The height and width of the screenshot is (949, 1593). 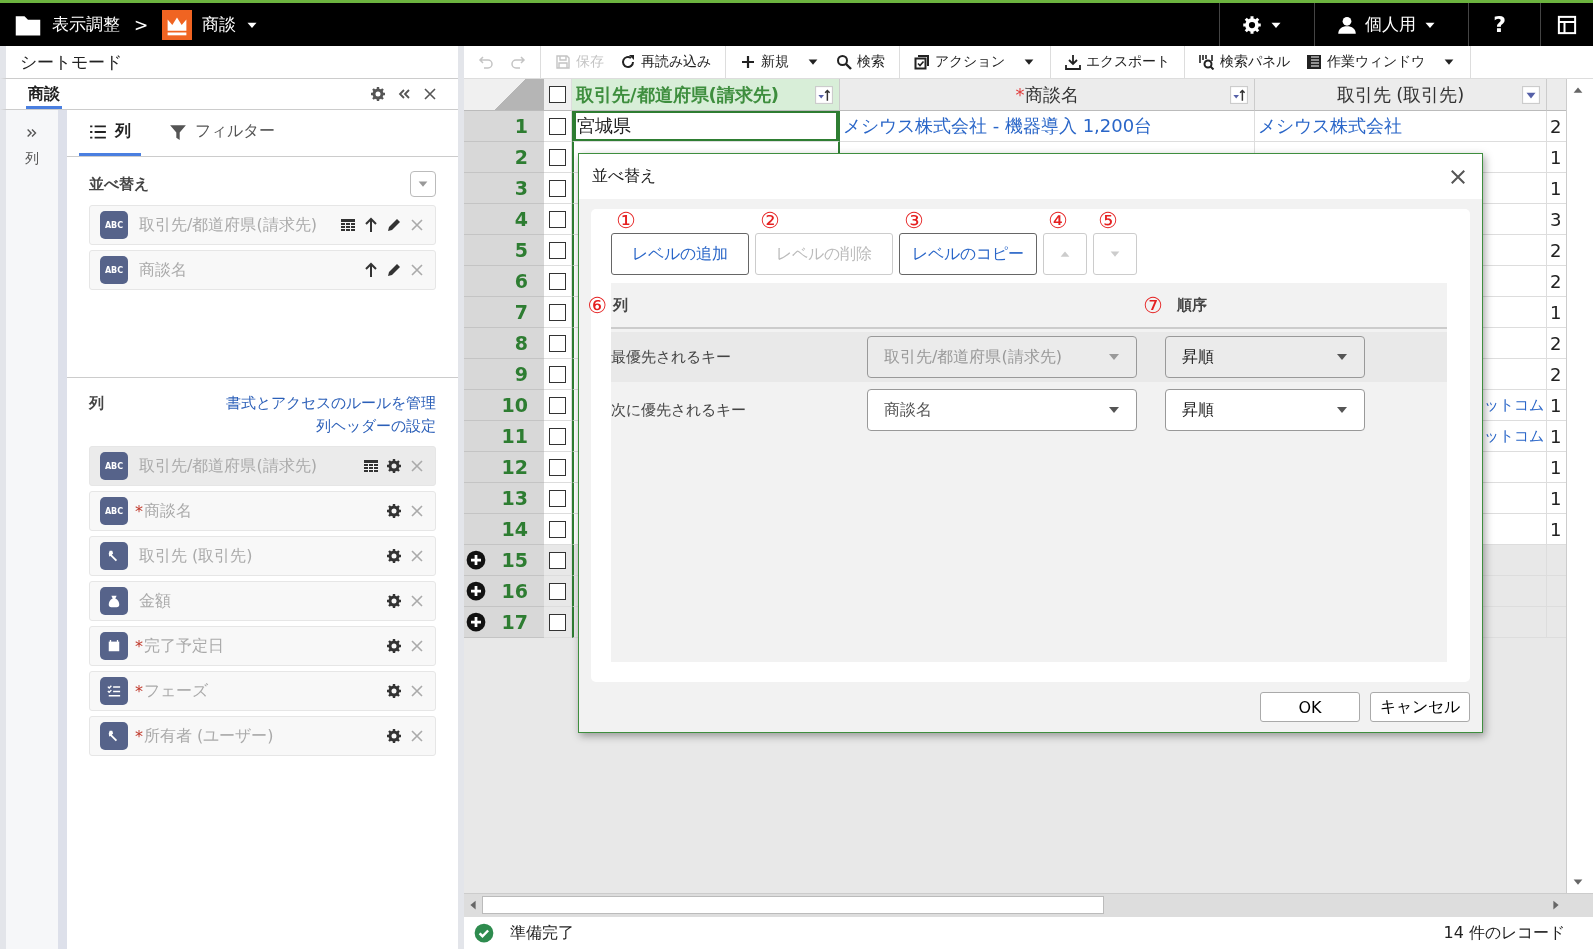 What do you see at coordinates (504, 157) in the screenshot?
I see `row-header: 2` at bounding box center [504, 157].